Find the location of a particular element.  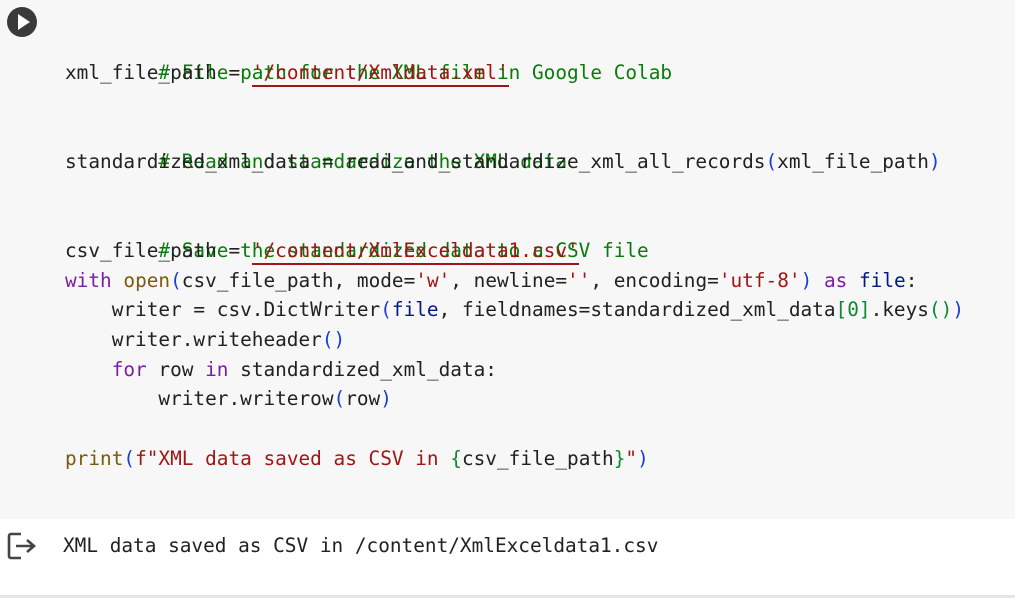

play-icon is located at coordinates (24, 22).